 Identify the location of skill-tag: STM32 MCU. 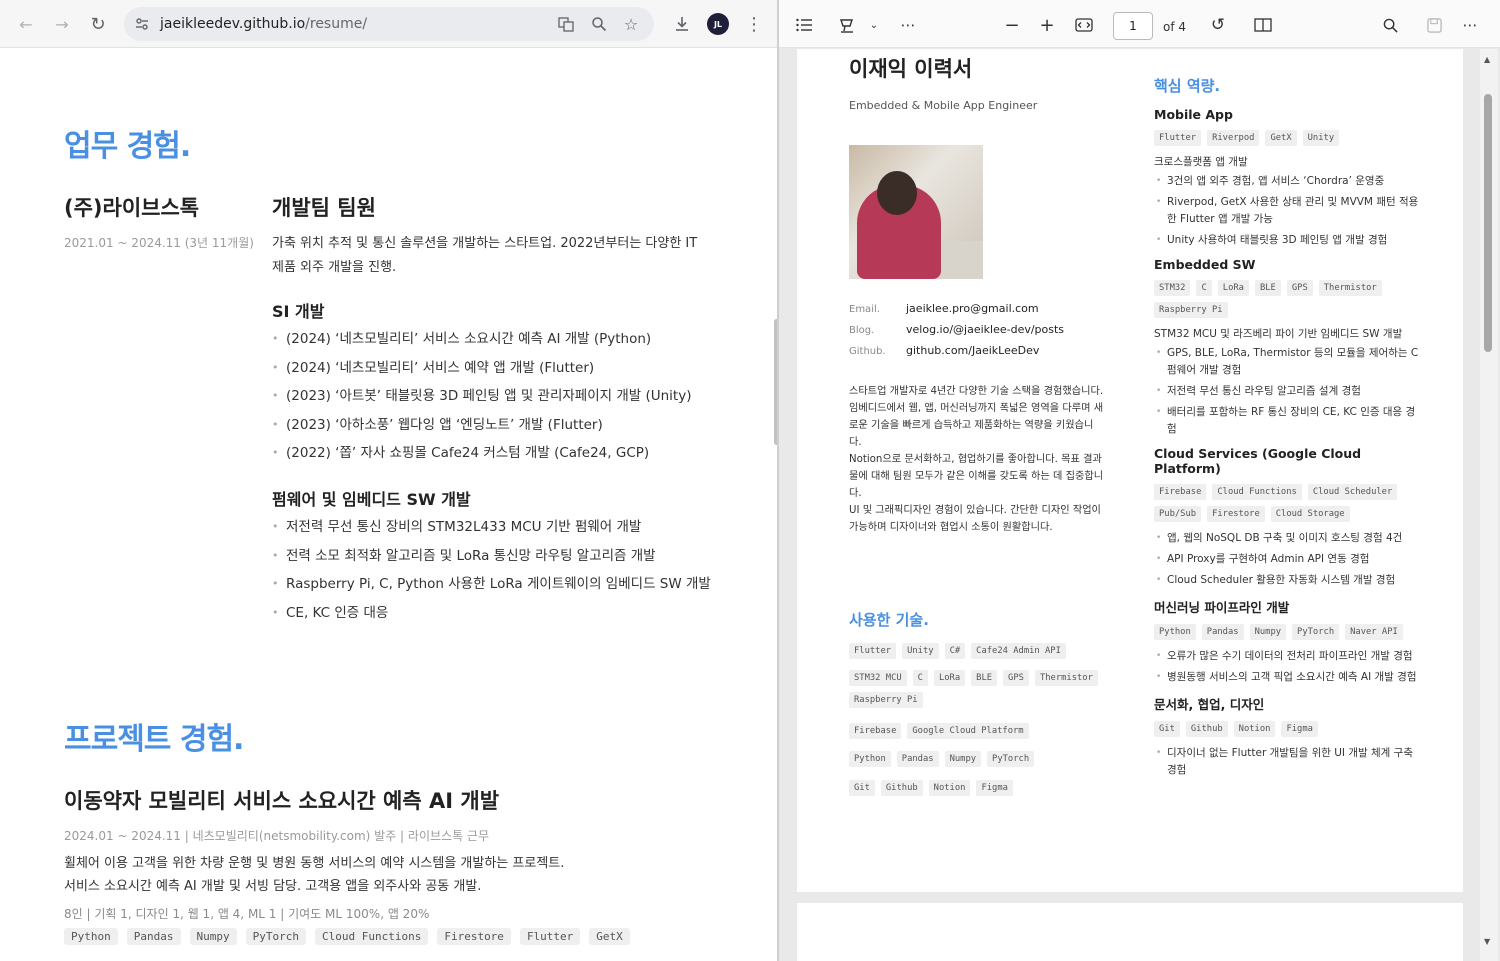
(878, 678).